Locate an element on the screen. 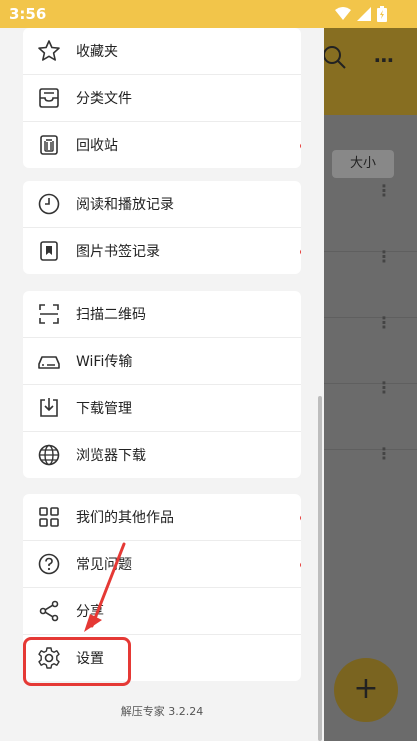  annotation-arrow-icon is located at coordinates (105, 587).